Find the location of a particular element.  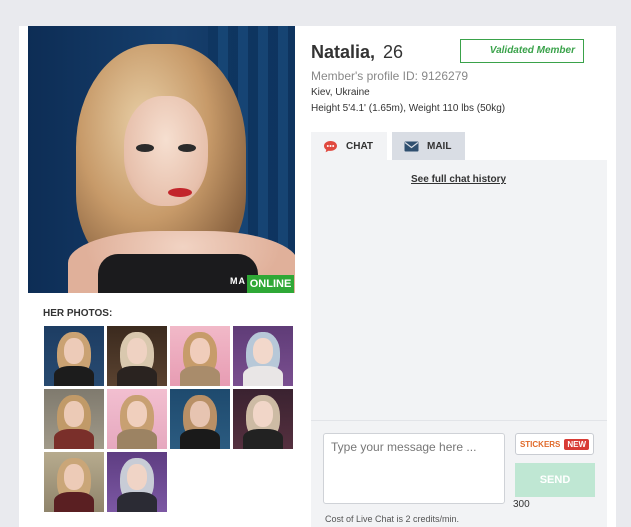

envelope-icon is located at coordinates (411, 146).